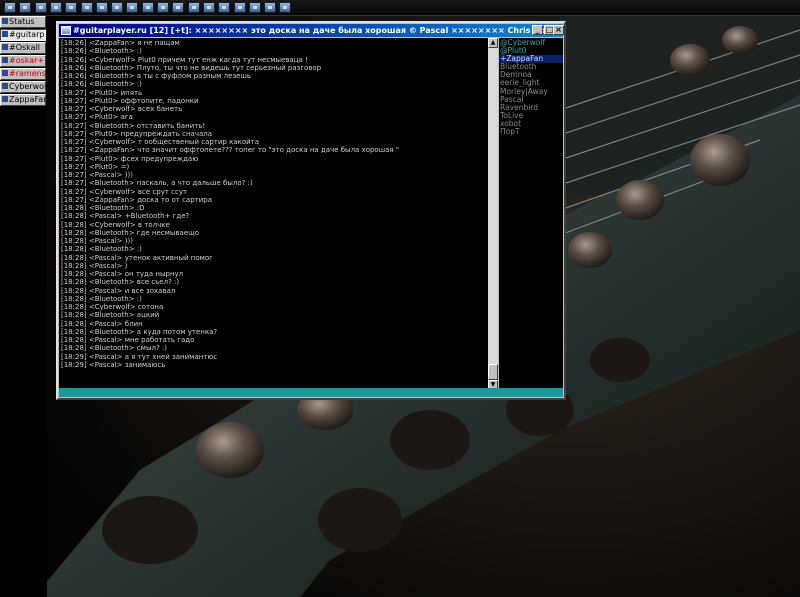 This screenshot has height=597, width=800. Describe the element at coordinates (129, 224) in the screenshot. I see `message-text: <Cyberwolf> в толчке` at that location.